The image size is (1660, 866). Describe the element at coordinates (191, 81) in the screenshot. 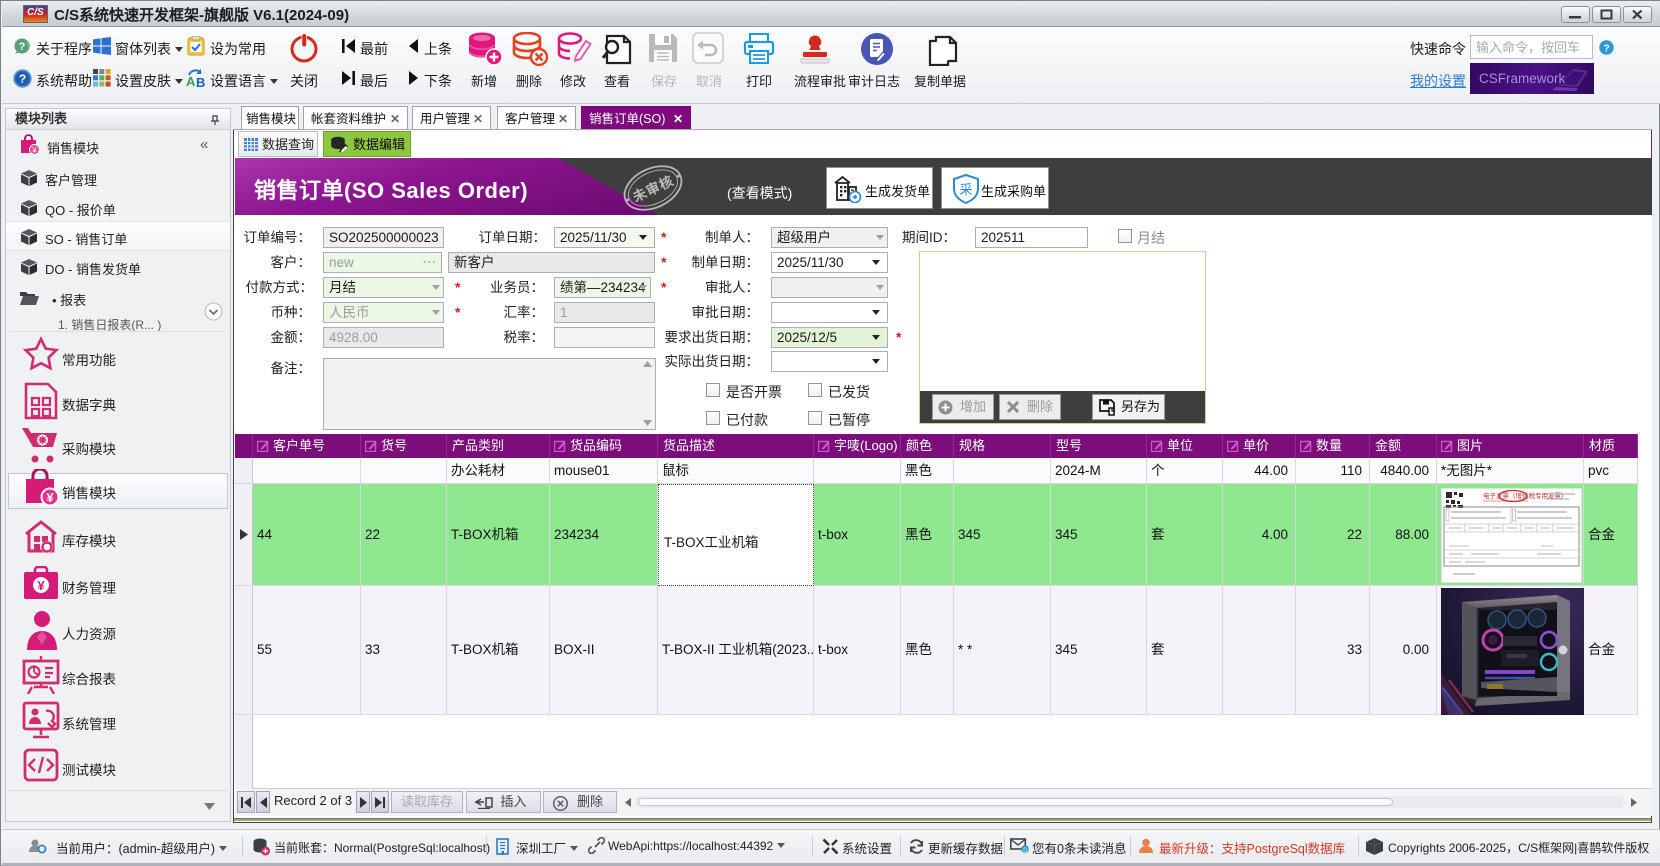

I see `svg-text: A` at that location.